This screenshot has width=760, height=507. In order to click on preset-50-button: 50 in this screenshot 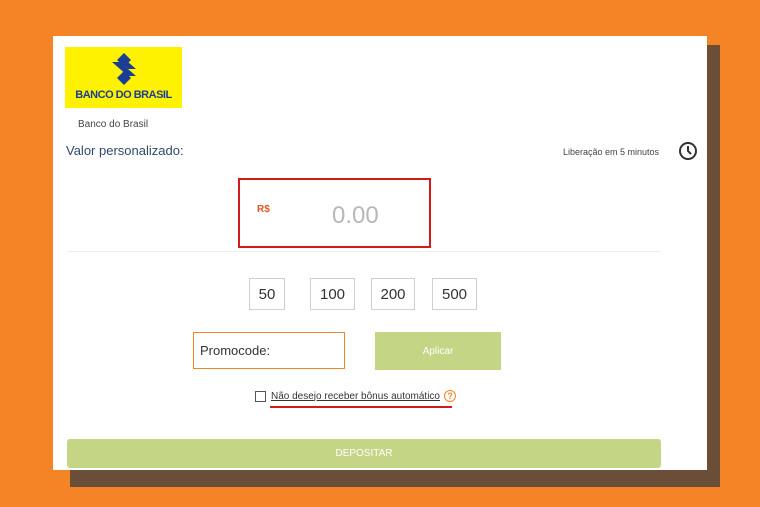, I will do `click(267, 294)`.